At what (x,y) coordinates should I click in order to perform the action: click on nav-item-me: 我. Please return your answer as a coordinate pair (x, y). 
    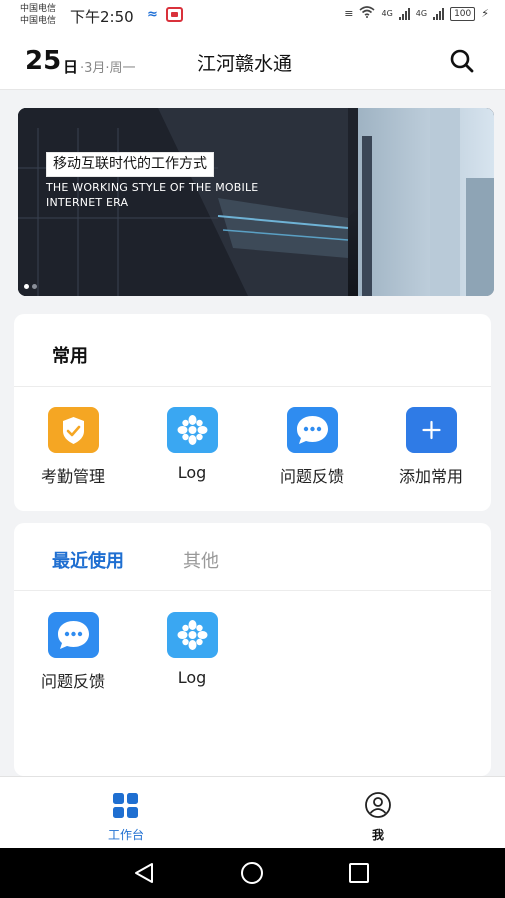
    Looking at the image, I should click on (378, 813).